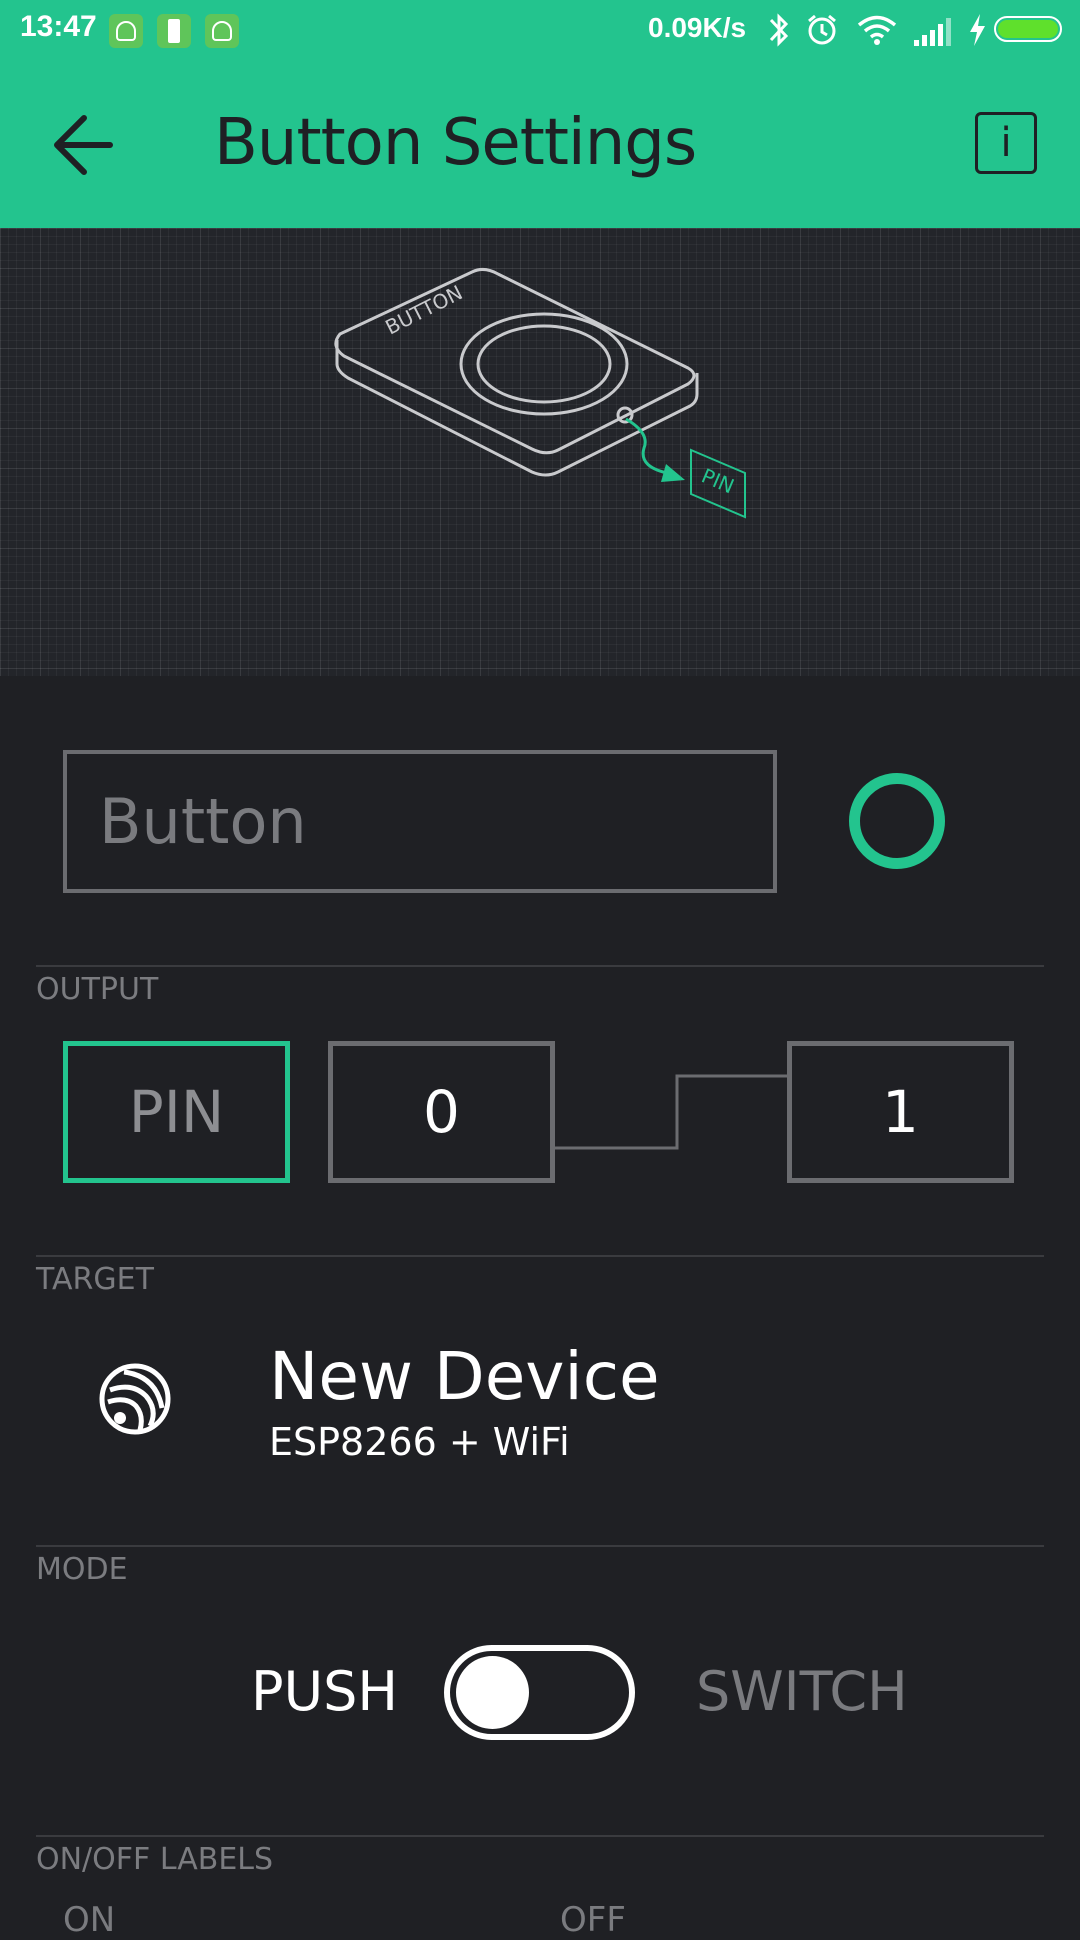 The image size is (1080, 1940). What do you see at coordinates (802, 1691) in the screenshot?
I see `mode-switch-label: SWITCH` at bounding box center [802, 1691].